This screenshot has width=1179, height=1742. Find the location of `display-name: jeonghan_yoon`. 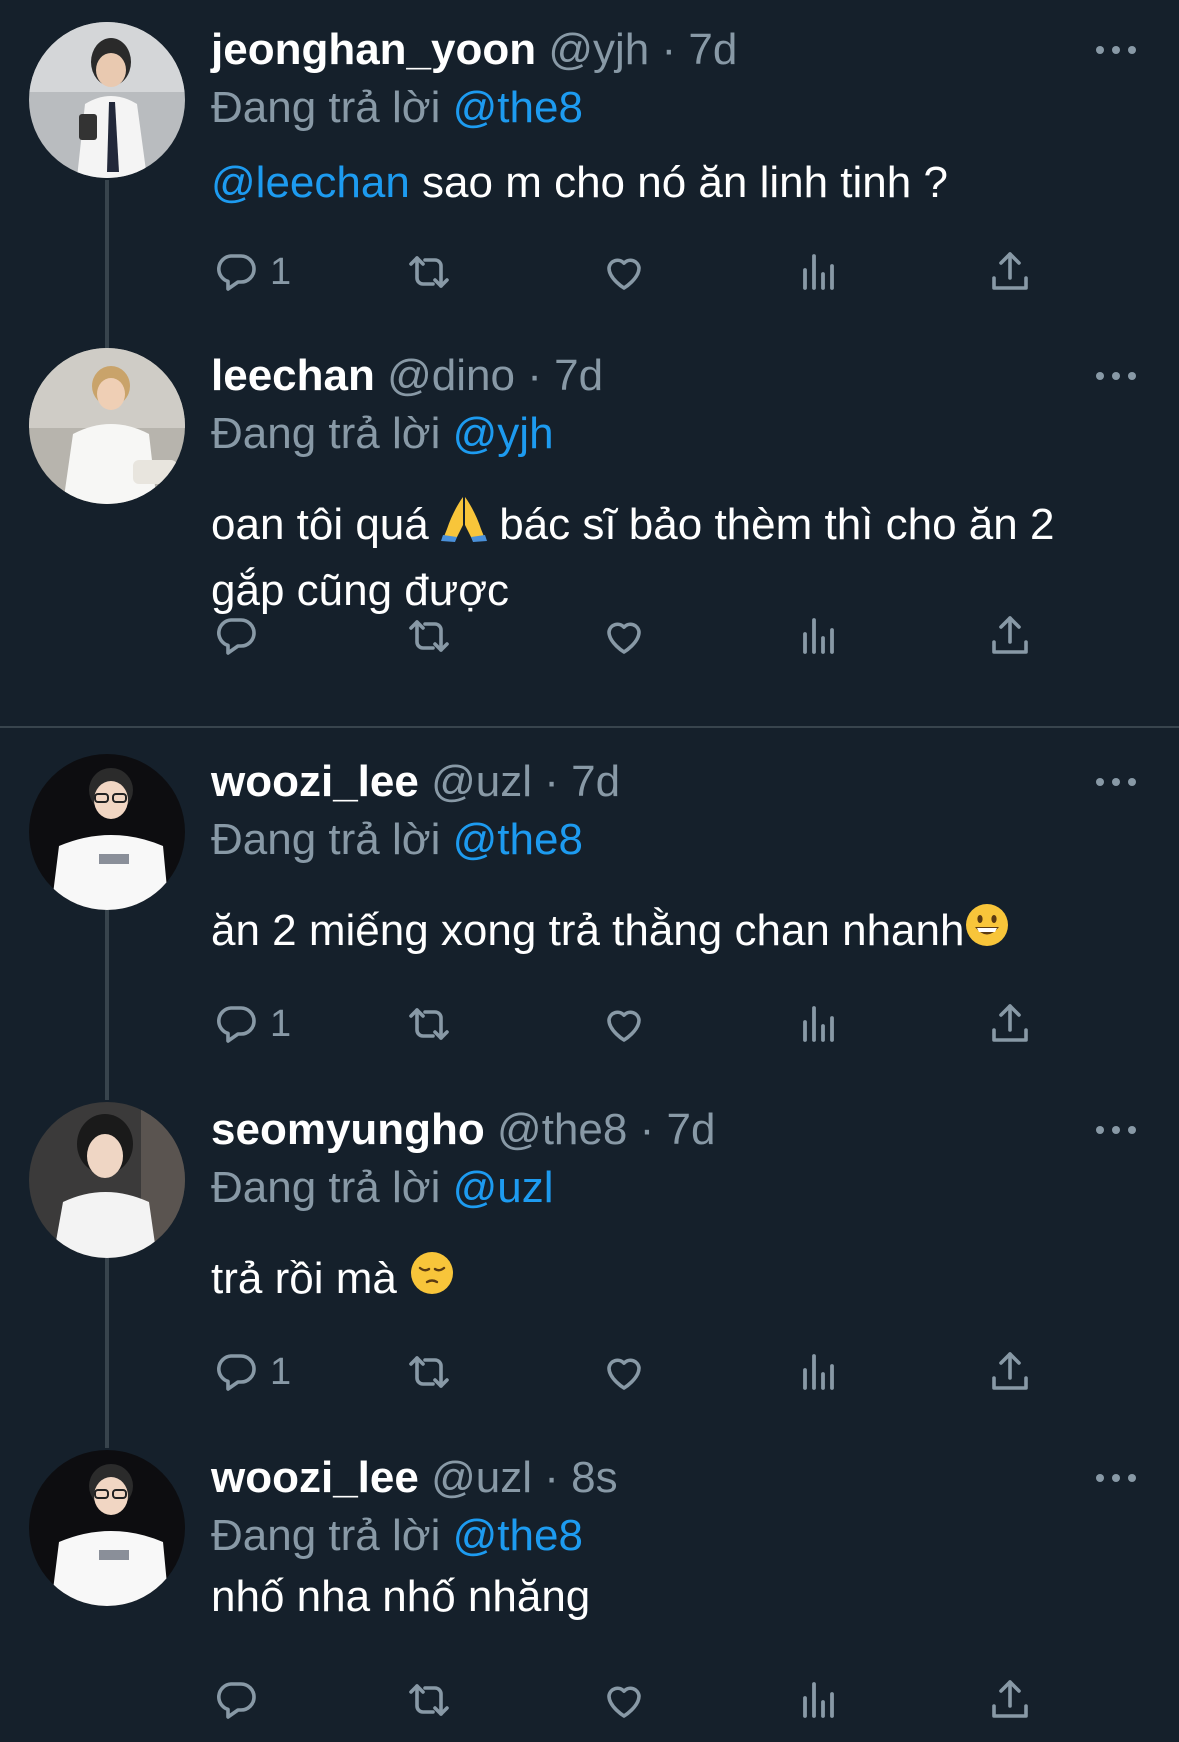

display-name: jeonghan_yoon is located at coordinates (373, 49).